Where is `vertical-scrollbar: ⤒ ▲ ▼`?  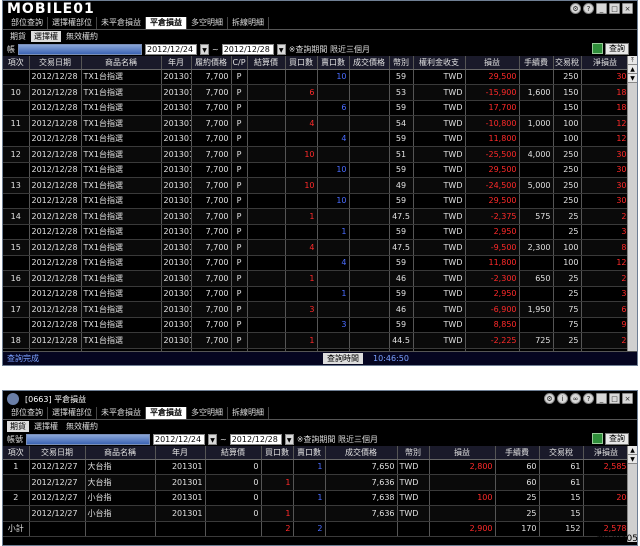 vertical-scrollbar: ⤒ ▲ ▼ is located at coordinates (632, 210).